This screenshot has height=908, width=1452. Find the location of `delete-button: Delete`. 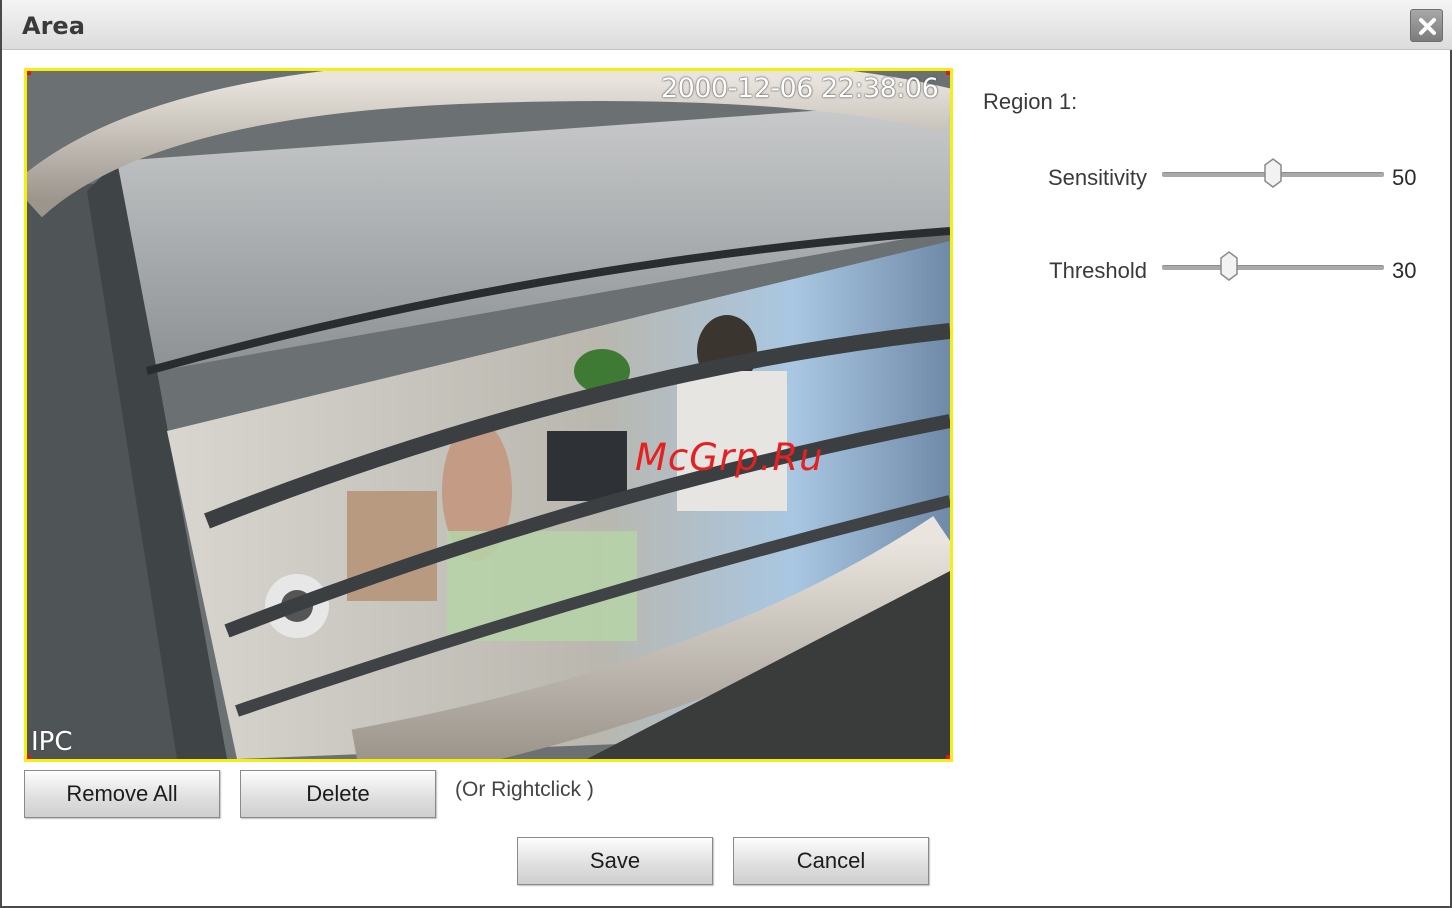

delete-button: Delete is located at coordinates (338, 794).